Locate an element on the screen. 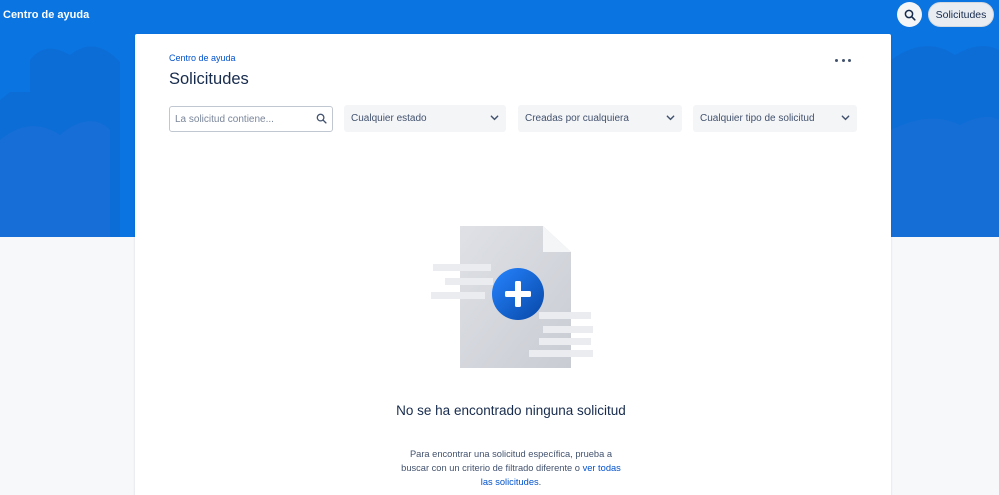 This screenshot has height=495, width=999. status-filter-select: Cualquier estado is located at coordinates (425, 118).